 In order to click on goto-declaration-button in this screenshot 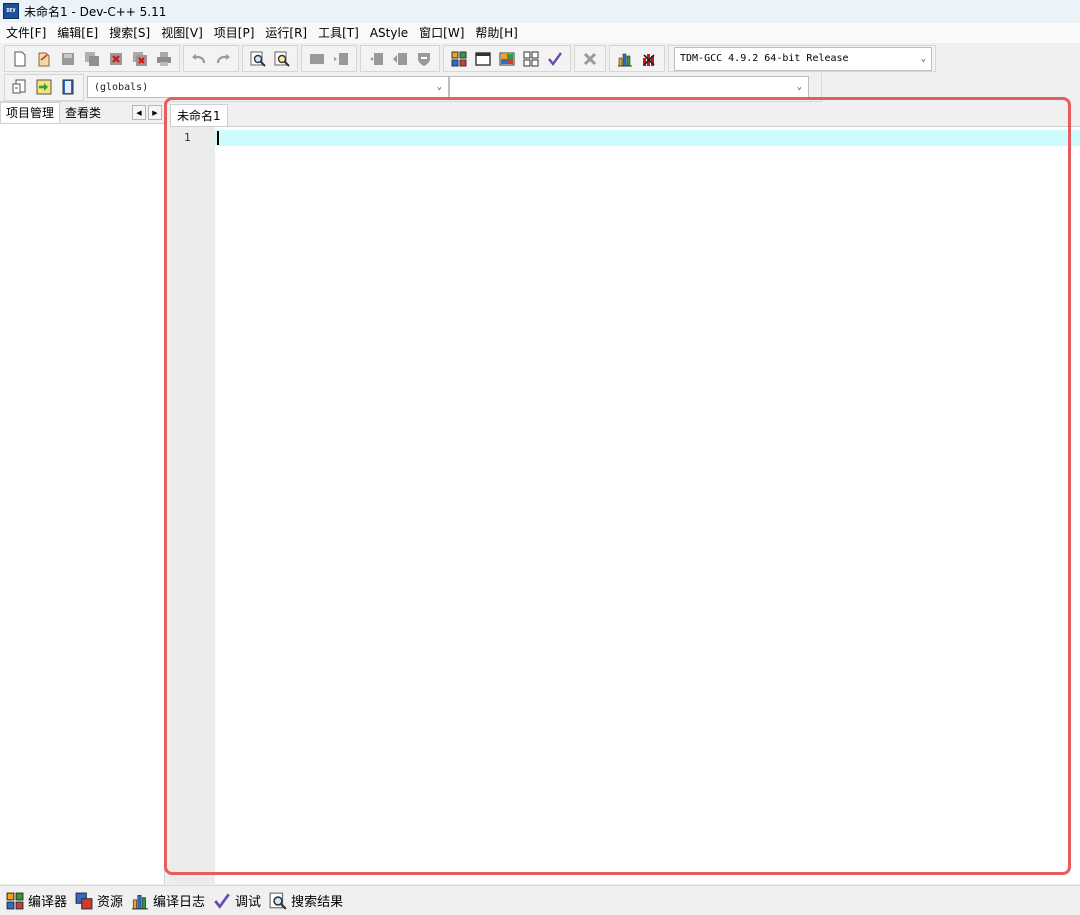, I will do `click(44, 87)`.